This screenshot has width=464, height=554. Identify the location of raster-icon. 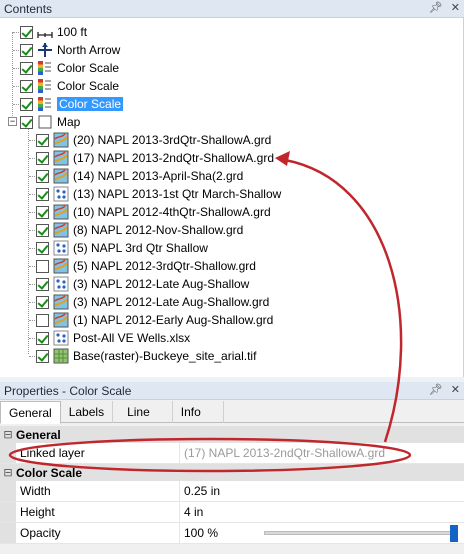
(61, 356).